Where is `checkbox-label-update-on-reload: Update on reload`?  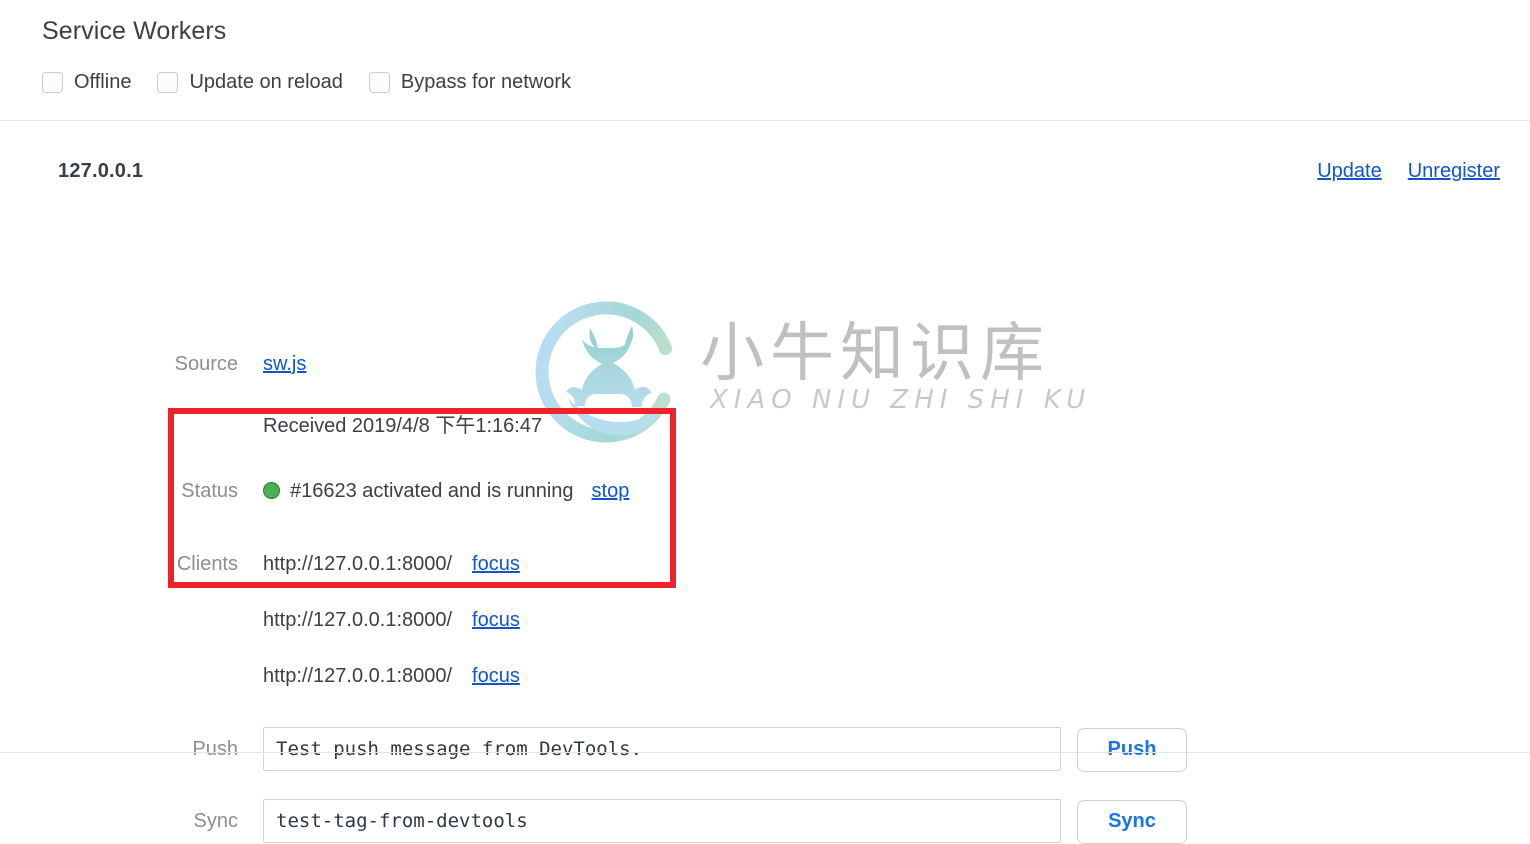 checkbox-label-update-on-reload: Update on reload is located at coordinates (266, 82).